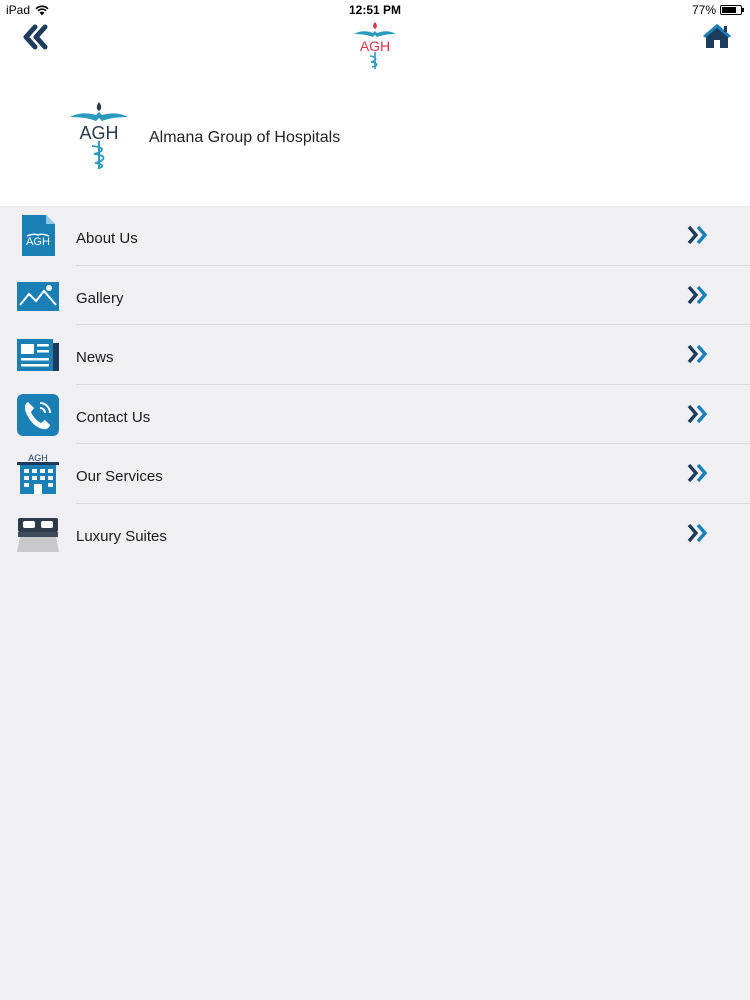 This screenshot has height=1000, width=750. I want to click on nav-logo-text: AGH, so click(375, 46).